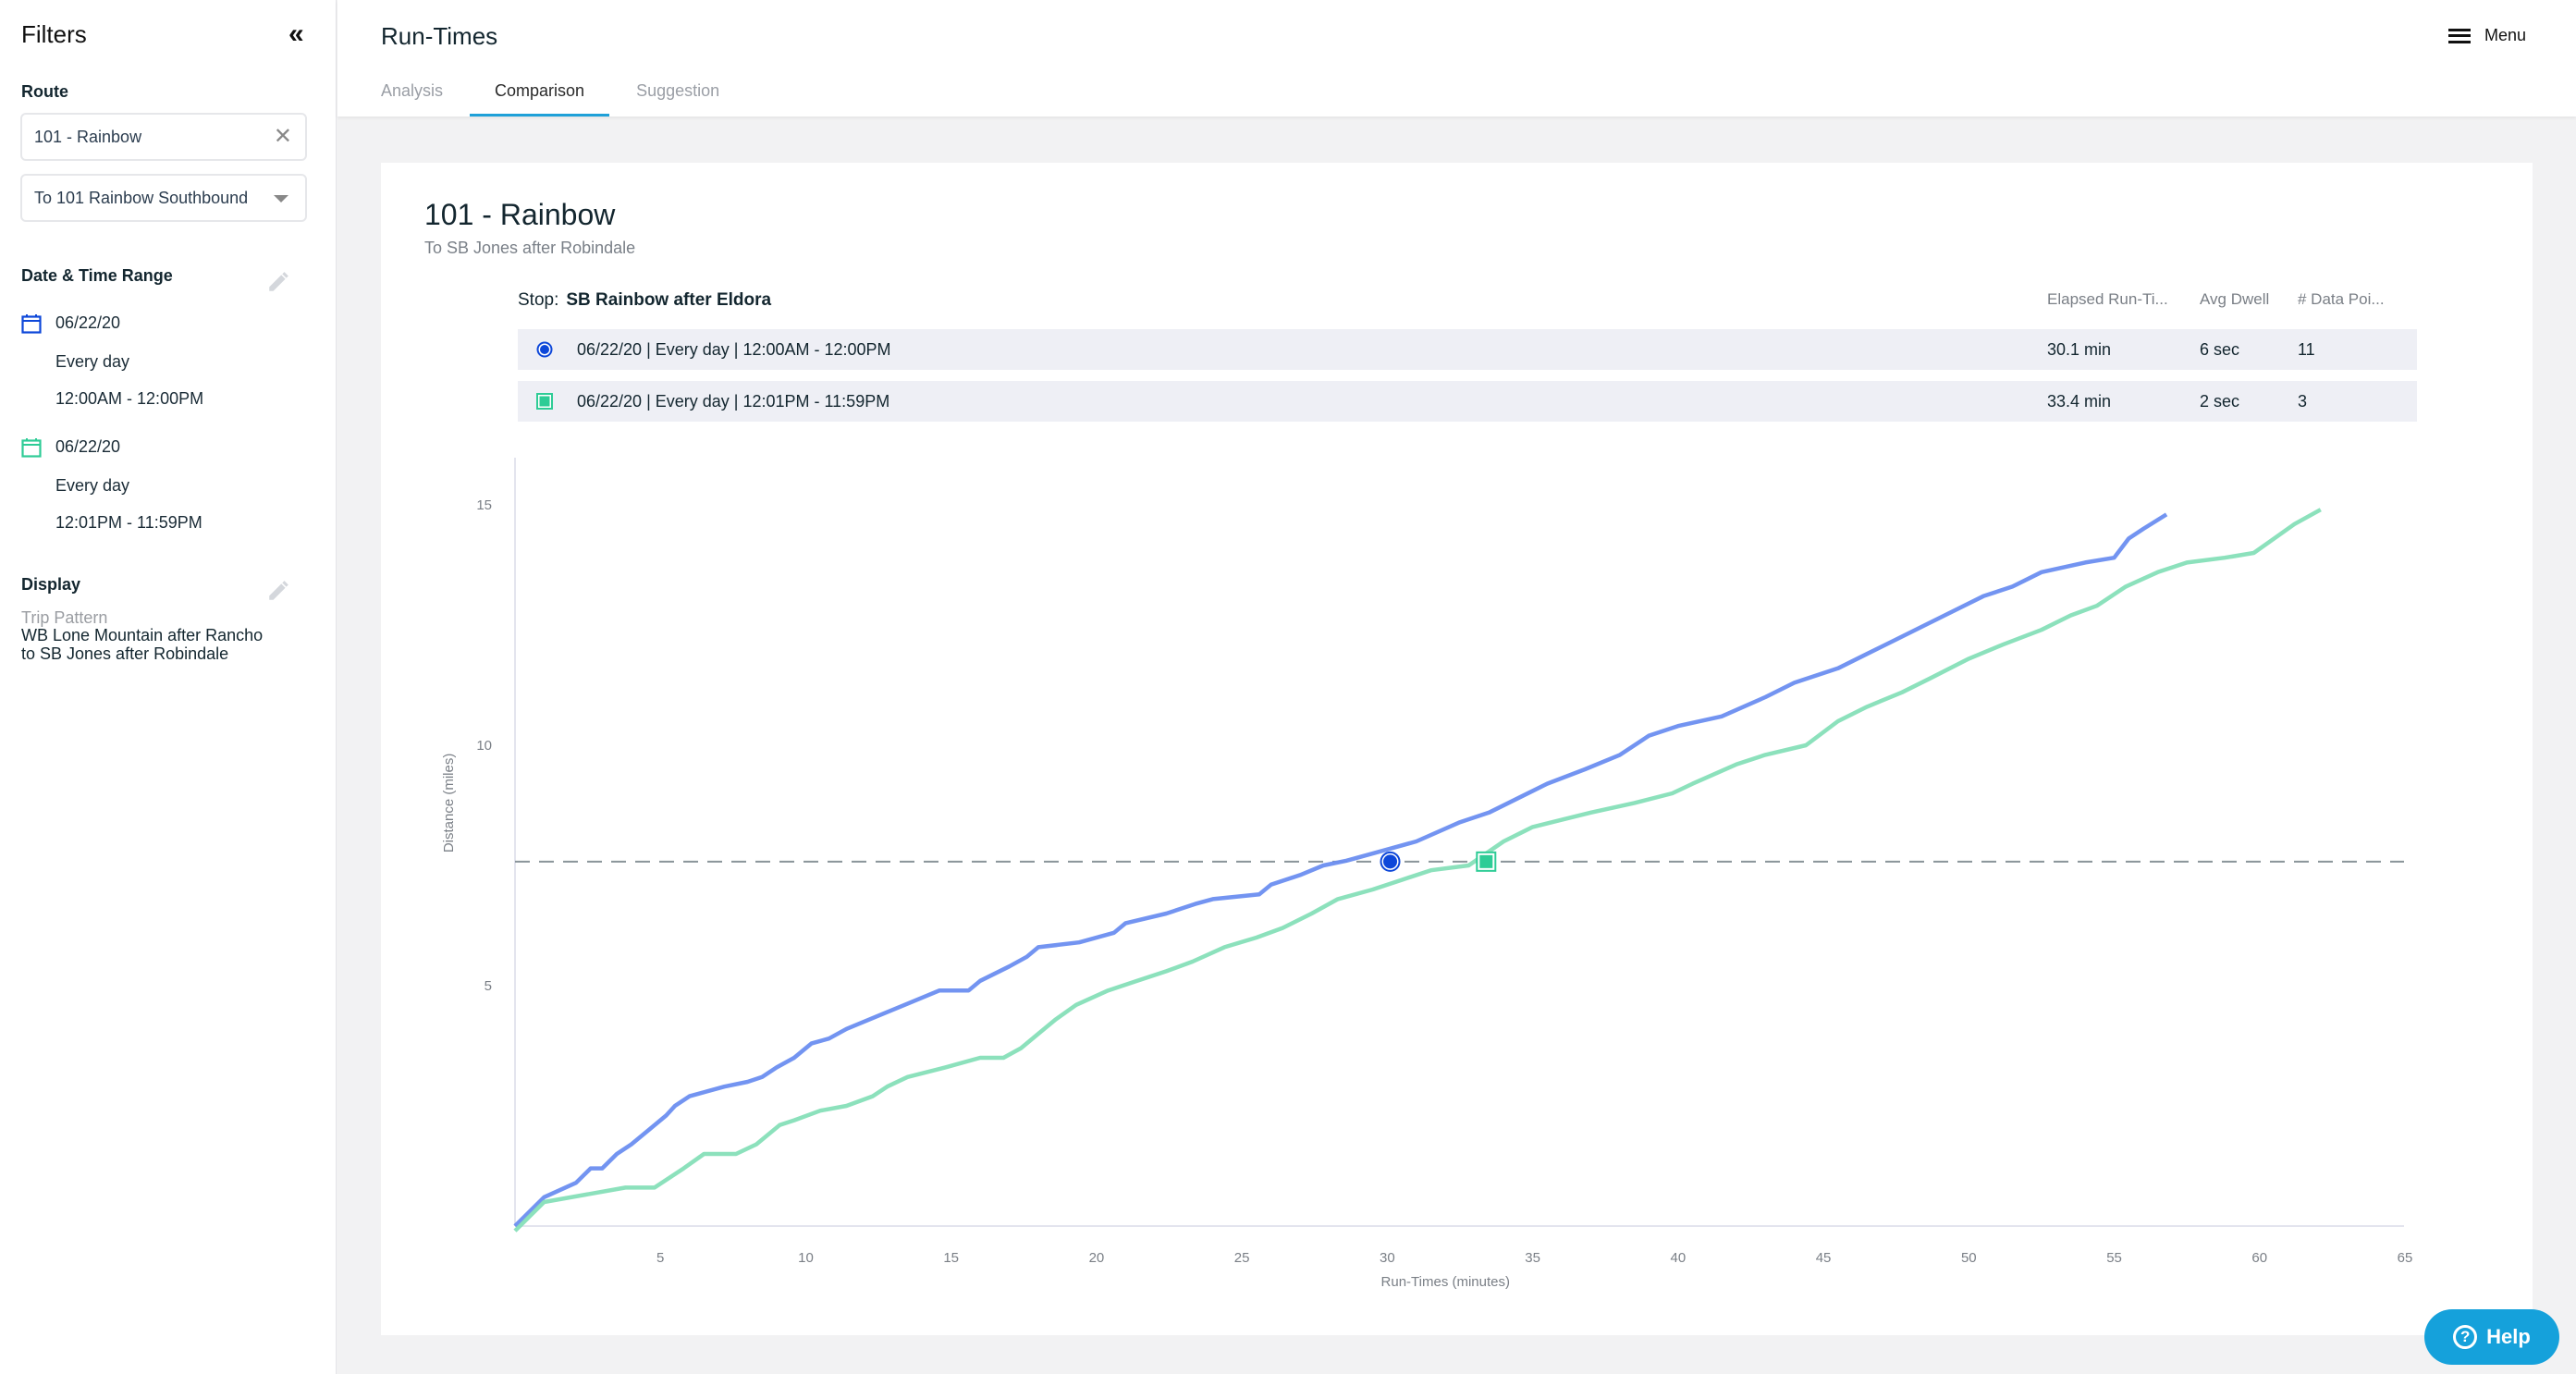  Describe the element at coordinates (1969, 1258) in the screenshot. I see `x-tick-label: 50` at that location.